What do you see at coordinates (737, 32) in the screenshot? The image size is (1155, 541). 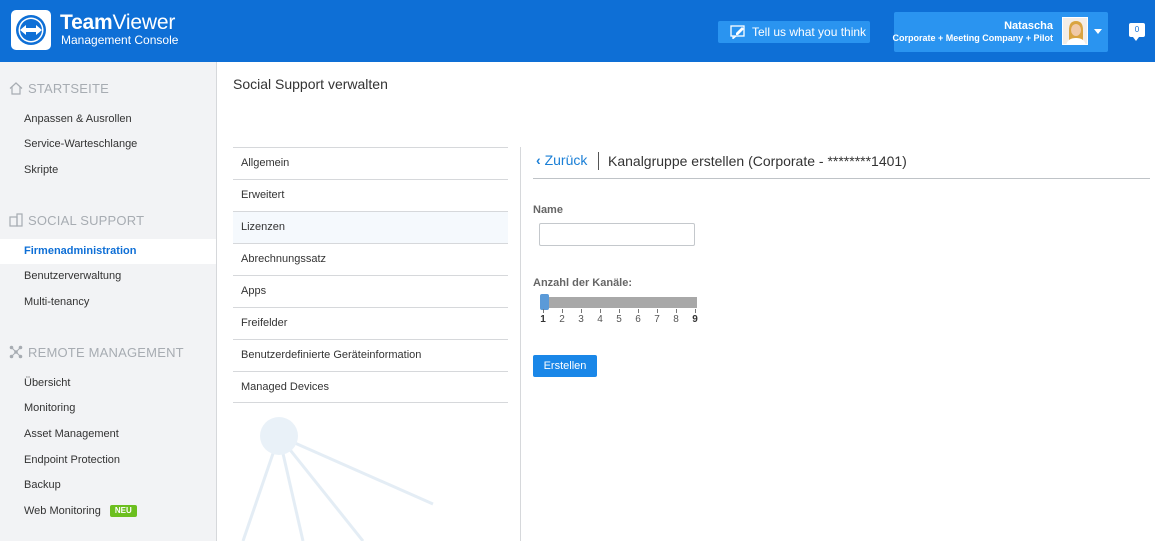 I see `feedback-icon` at bounding box center [737, 32].